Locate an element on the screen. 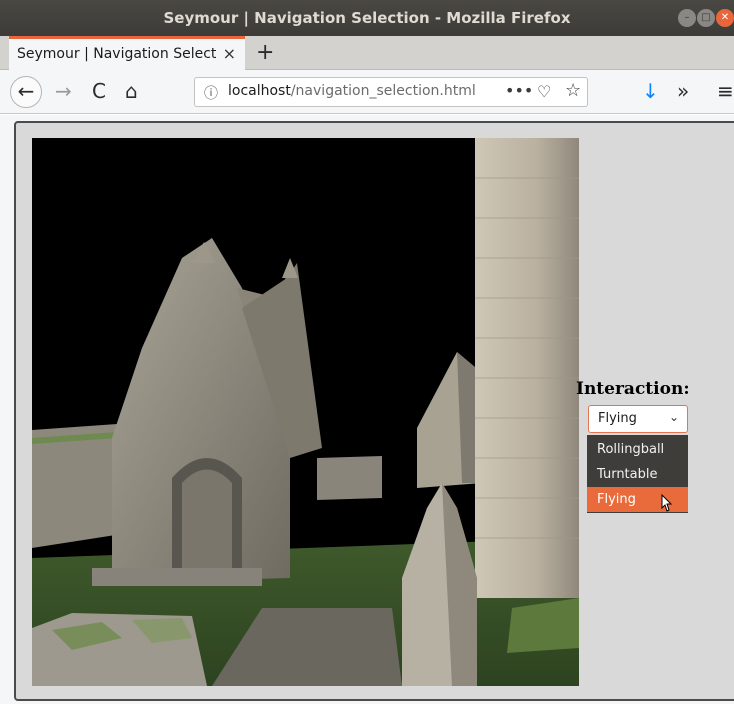 The width and height of the screenshot is (734, 704). option-rollingball: Rollingball is located at coordinates (637, 449).